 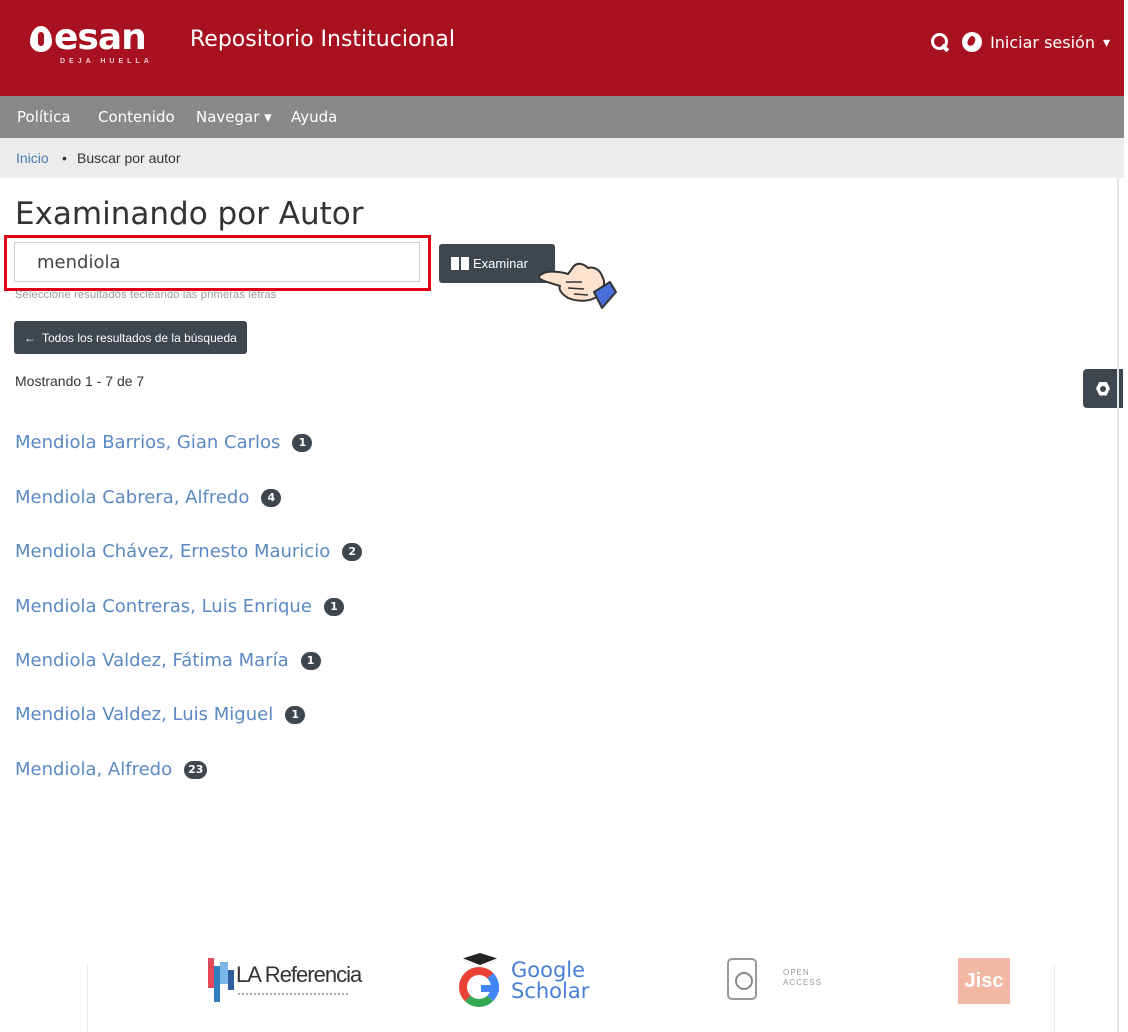 What do you see at coordinates (163, 606) in the screenshot?
I see `author-link: Mendiola Contreras, Luis Enrique` at bounding box center [163, 606].